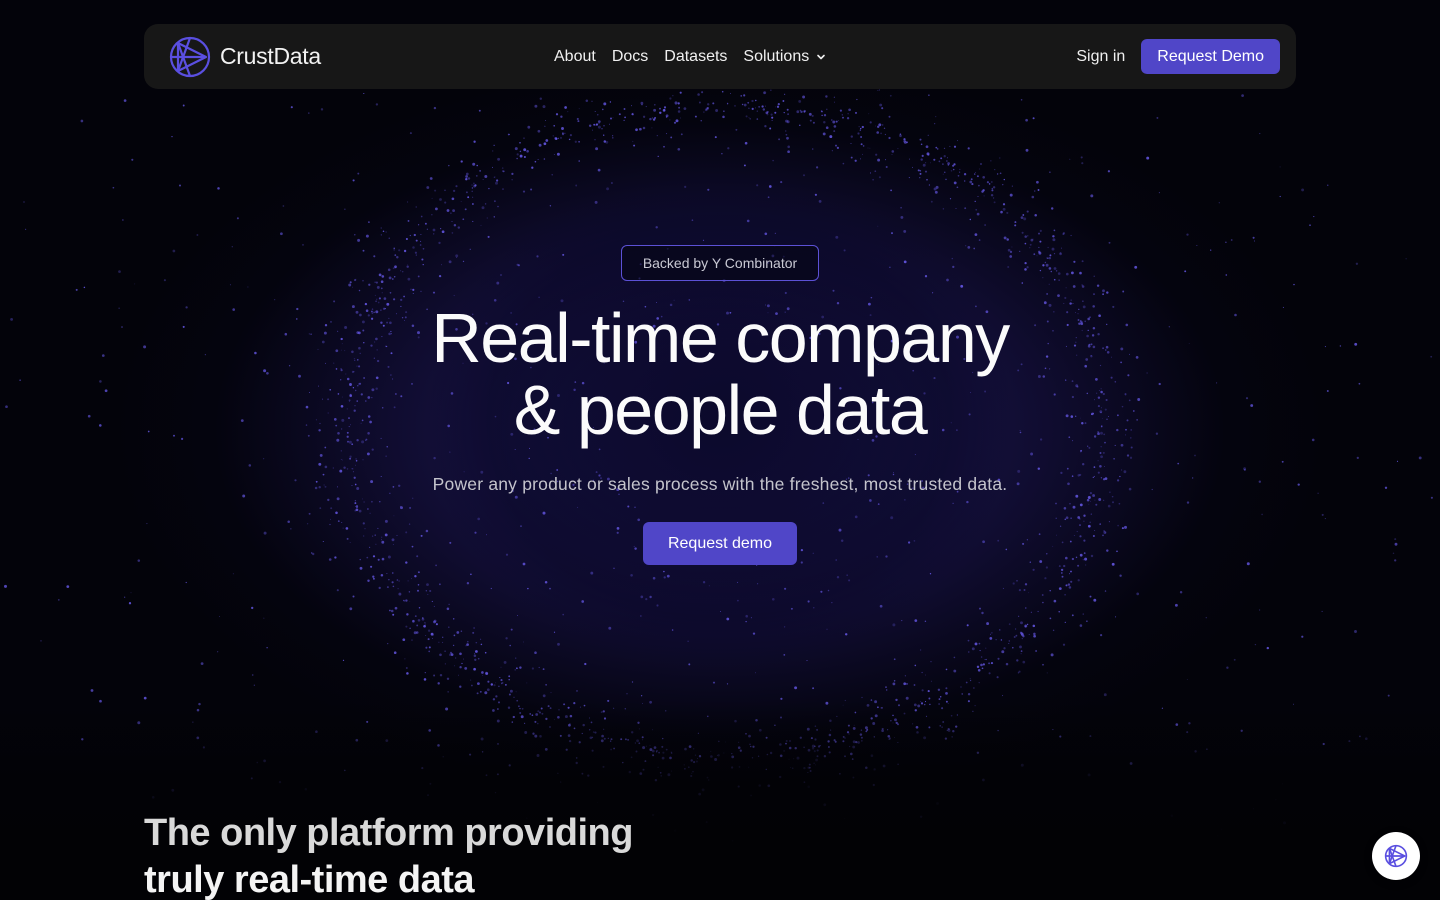 Image resolution: width=1440 pixels, height=900 pixels. I want to click on hero-title-line1: Real-time company, so click(720, 338).